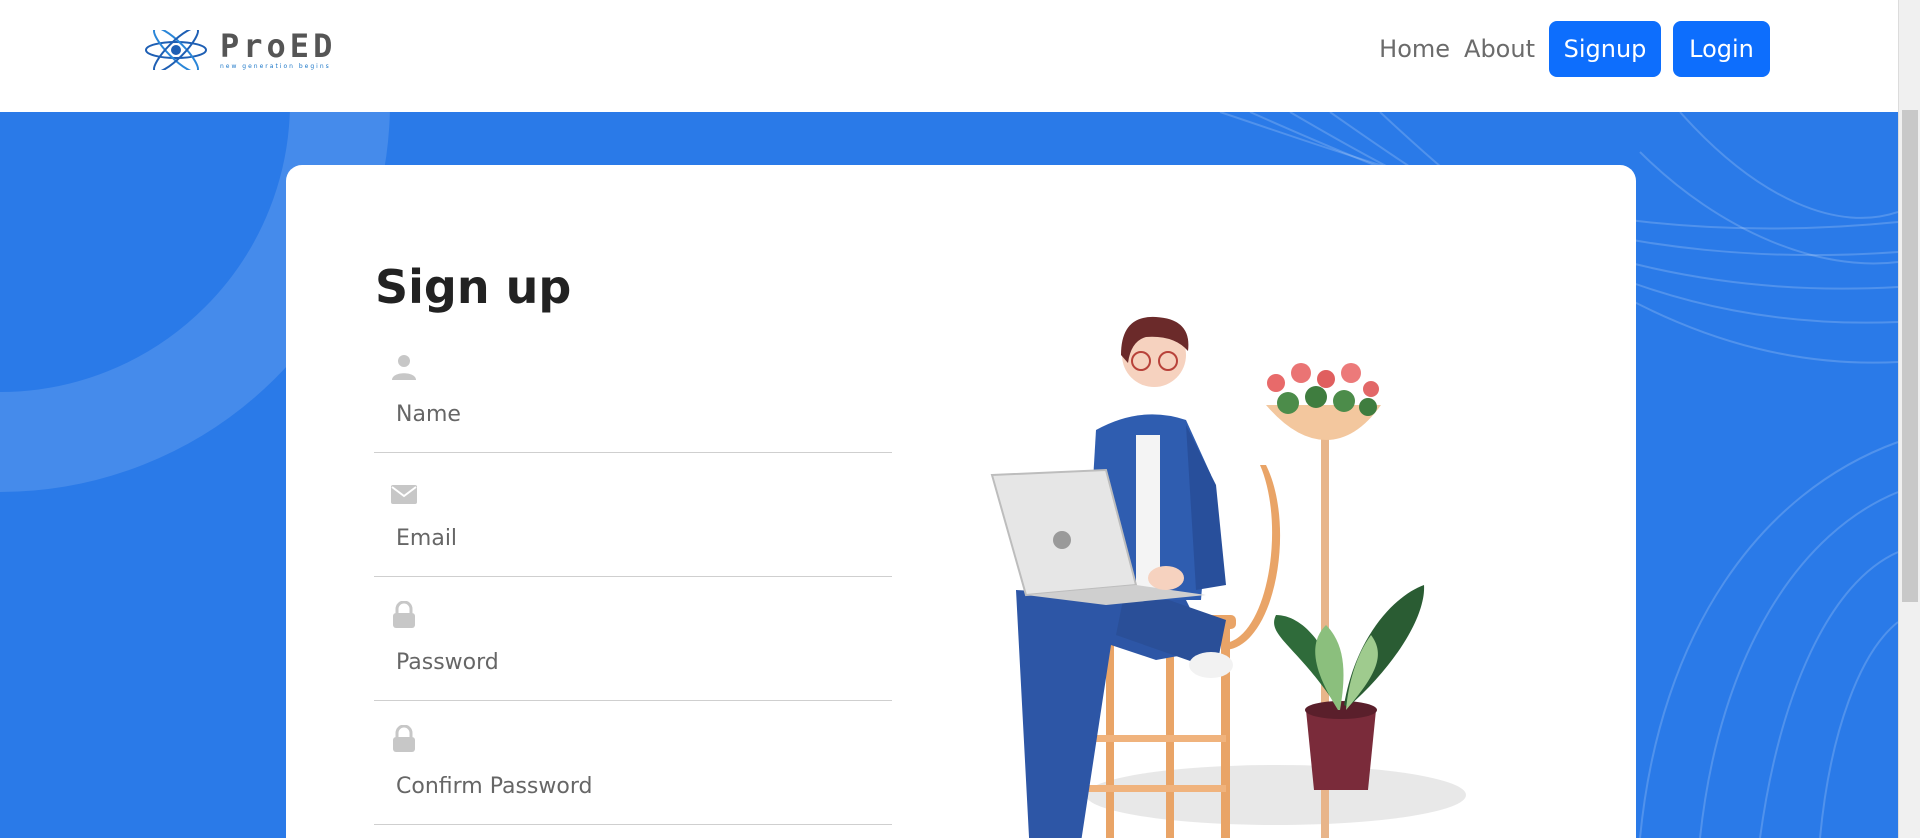 This screenshot has height=838, width=1920. What do you see at coordinates (633, 527) in the screenshot?
I see `email-field: Email` at bounding box center [633, 527].